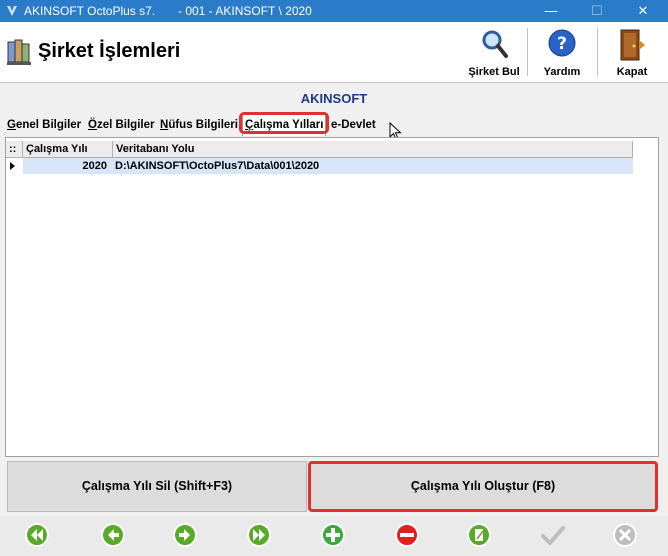 The width and height of the screenshot is (668, 556). What do you see at coordinates (562, 72) in the screenshot?
I see `yardim-label: Yardım` at bounding box center [562, 72].